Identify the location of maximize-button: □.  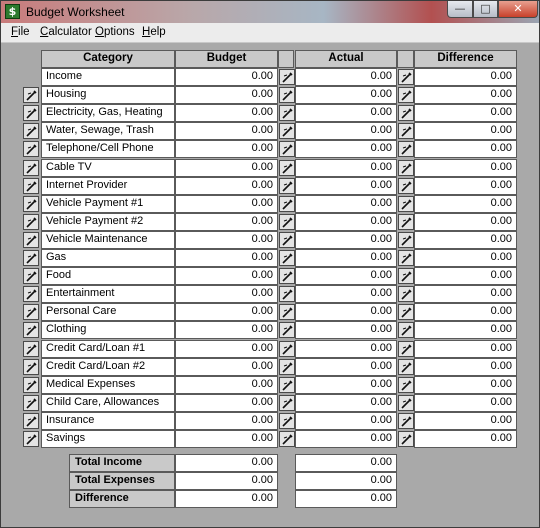
(485, 9).